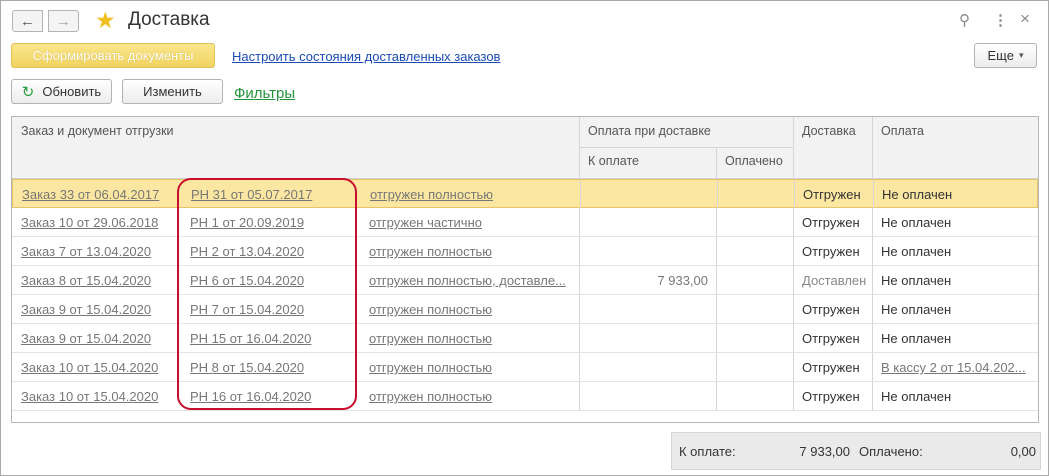  What do you see at coordinates (613, 161) in the screenshot?
I see `header-to-pay: К оплате` at bounding box center [613, 161].